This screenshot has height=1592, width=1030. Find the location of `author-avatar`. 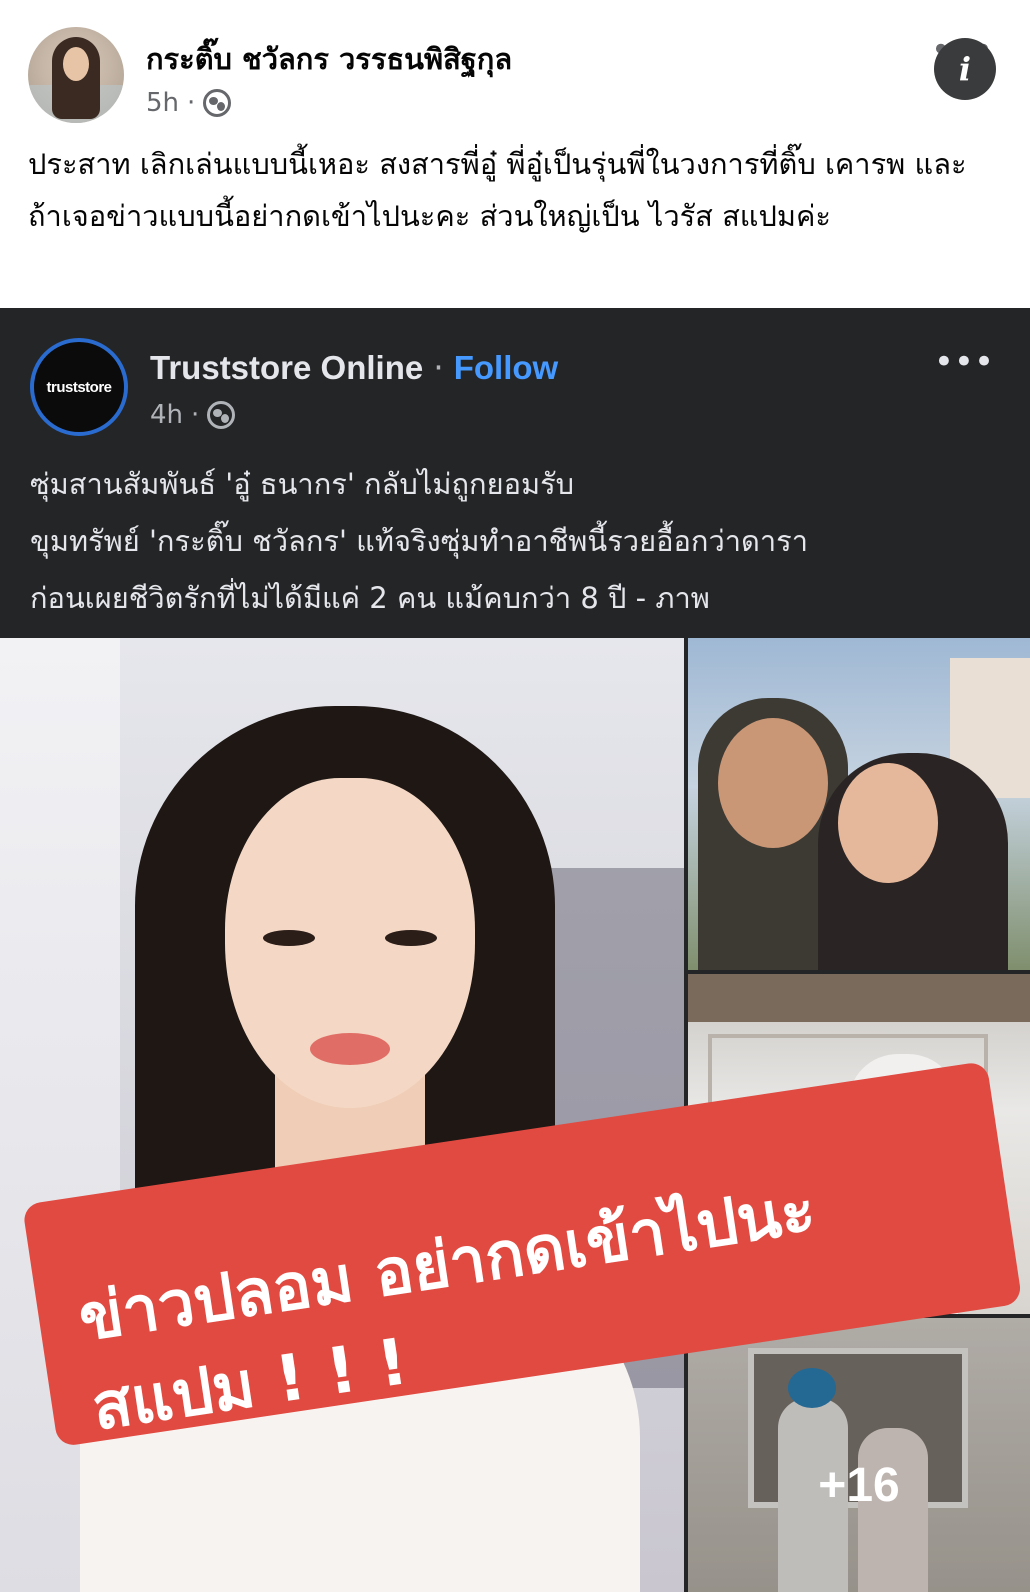

author-avatar is located at coordinates (76, 75).